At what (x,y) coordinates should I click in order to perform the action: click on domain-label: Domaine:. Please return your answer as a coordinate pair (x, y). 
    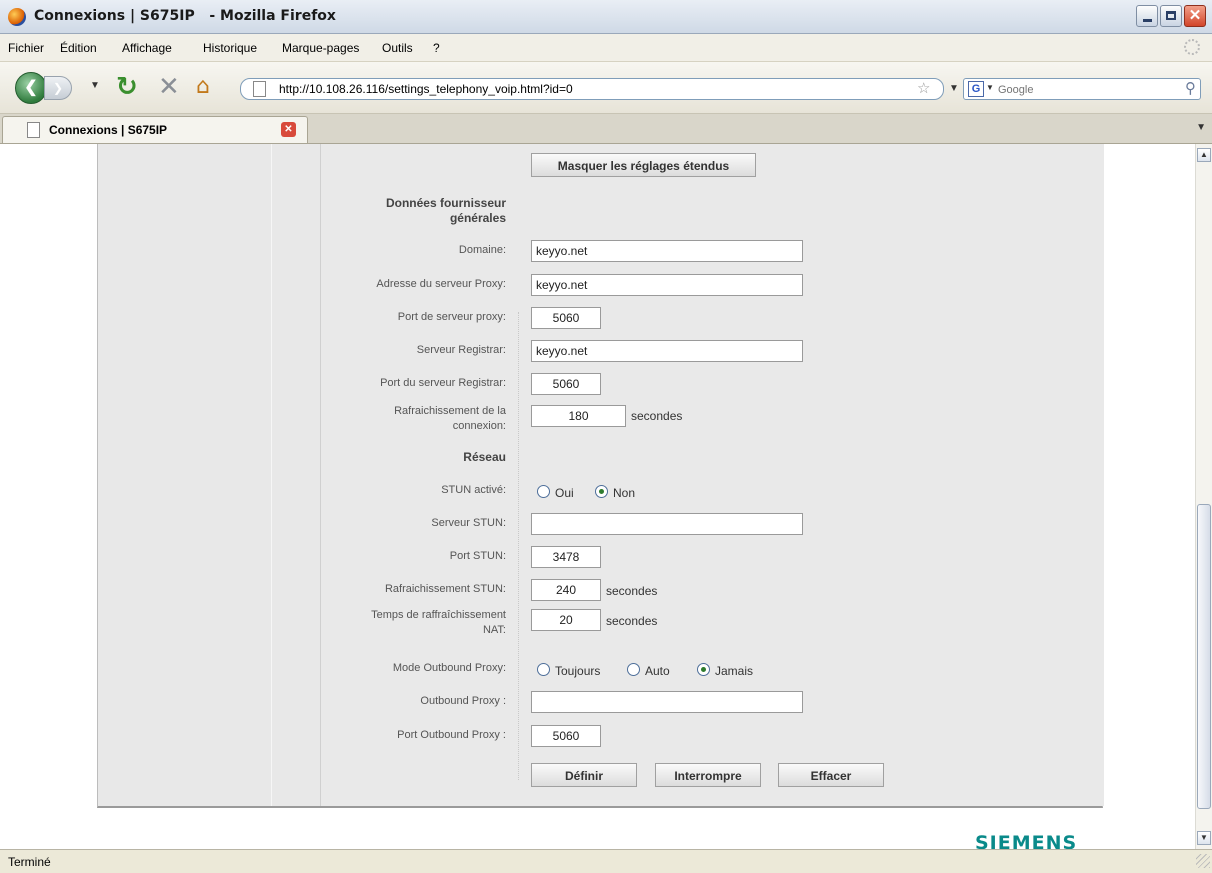
    Looking at the image, I should click on (482, 250).